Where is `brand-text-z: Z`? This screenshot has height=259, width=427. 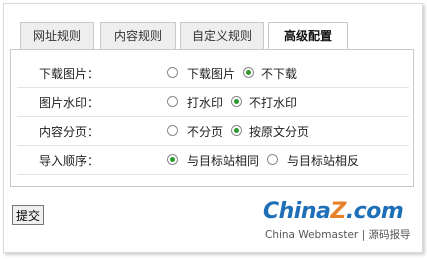
brand-text-z: Z is located at coordinates (338, 211).